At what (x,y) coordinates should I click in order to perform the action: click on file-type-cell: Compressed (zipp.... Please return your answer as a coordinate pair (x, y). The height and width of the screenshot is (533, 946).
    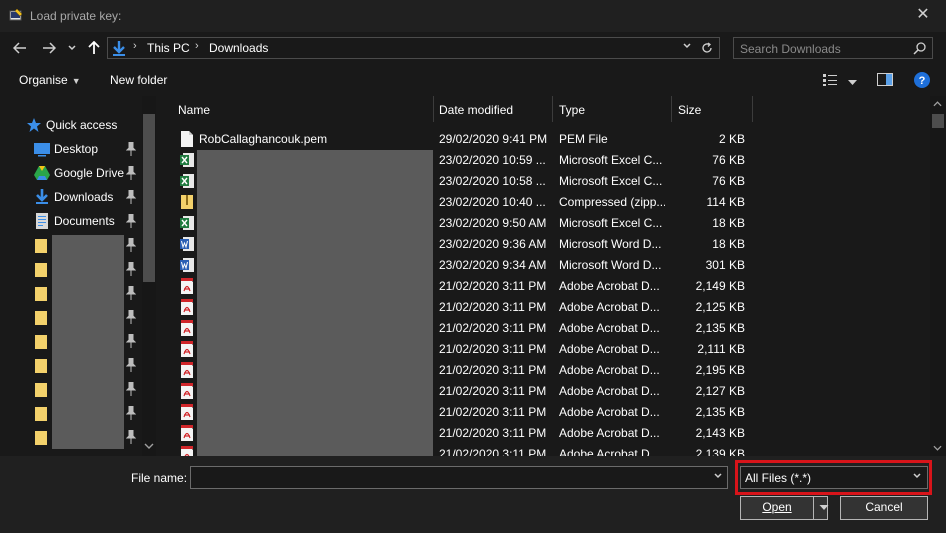
    Looking at the image, I should click on (612, 202).